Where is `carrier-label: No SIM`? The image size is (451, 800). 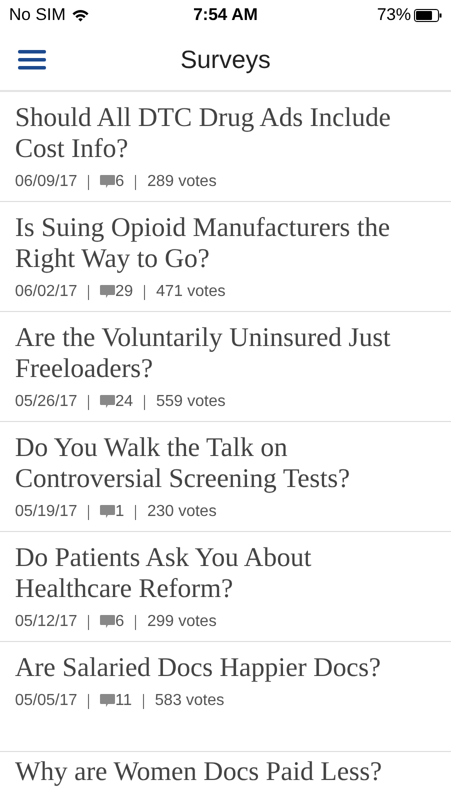
carrier-label: No SIM is located at coordinates (37, 15).